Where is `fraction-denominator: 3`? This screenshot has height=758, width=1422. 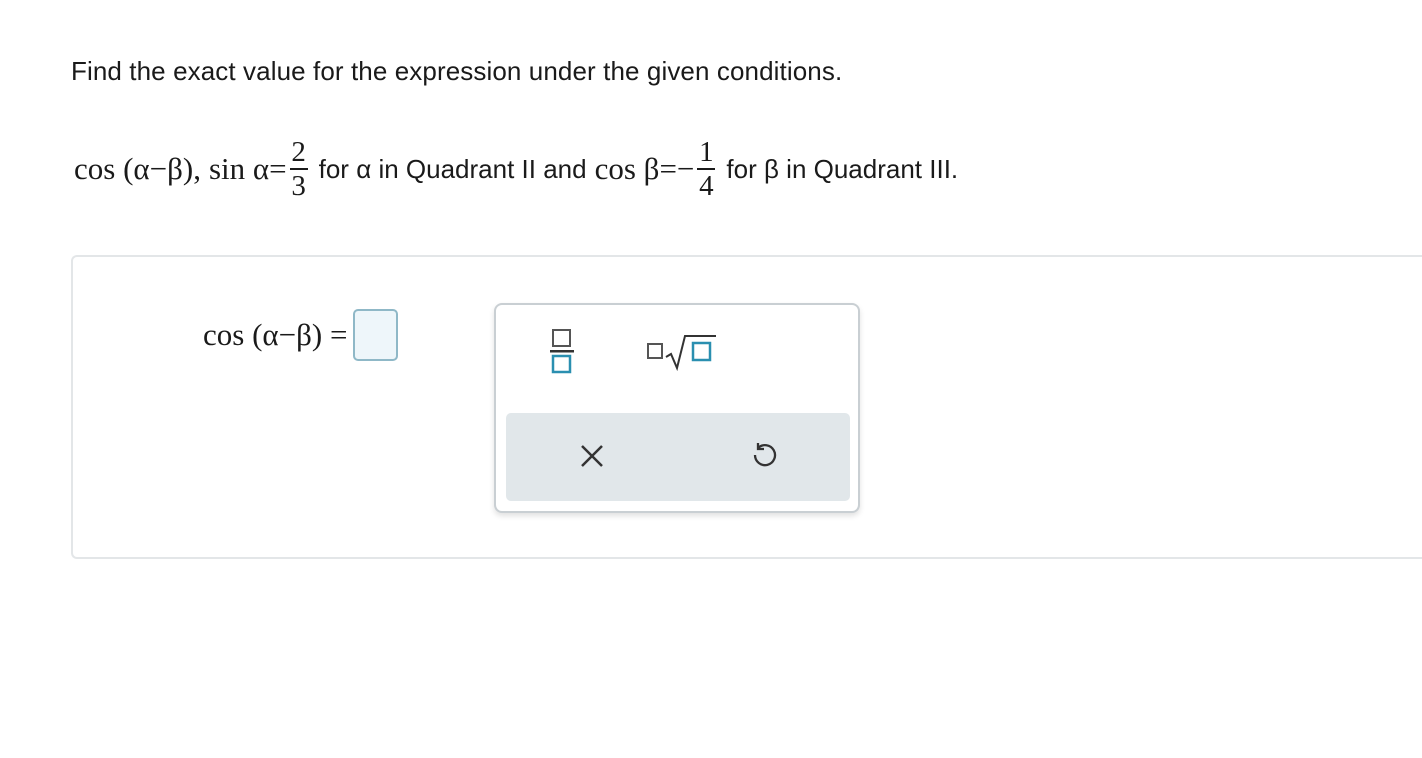 fraction-denominator: 3 is located at coordinates (298, 186).